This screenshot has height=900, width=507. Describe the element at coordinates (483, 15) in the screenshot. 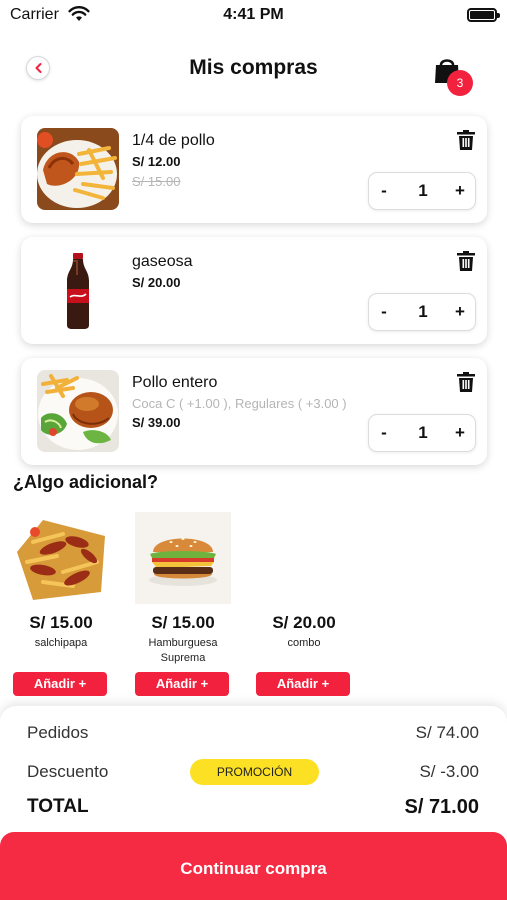

I see `battery-icon` at that location.